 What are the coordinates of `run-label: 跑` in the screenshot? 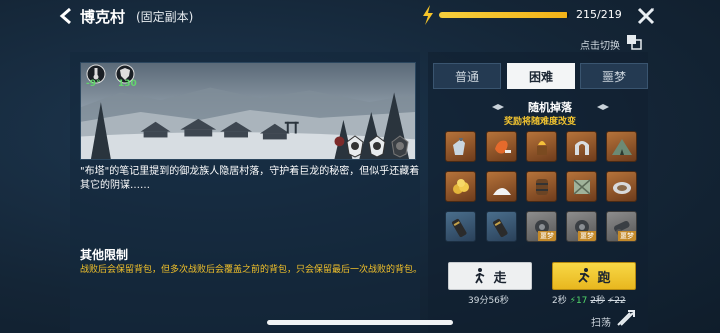 It's located at (604, 278).